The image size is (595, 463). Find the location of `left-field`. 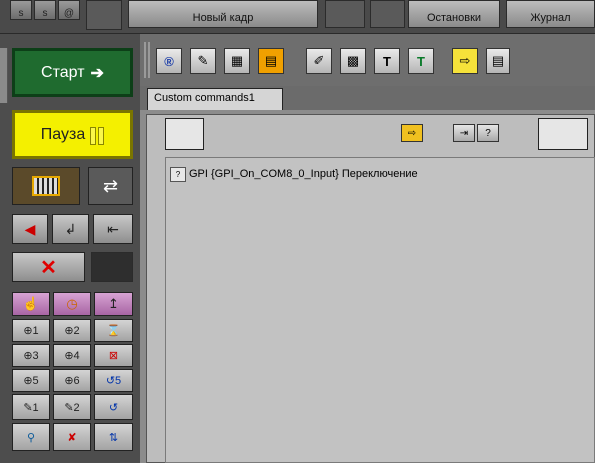

left-field is located at coordinates (184, 134).